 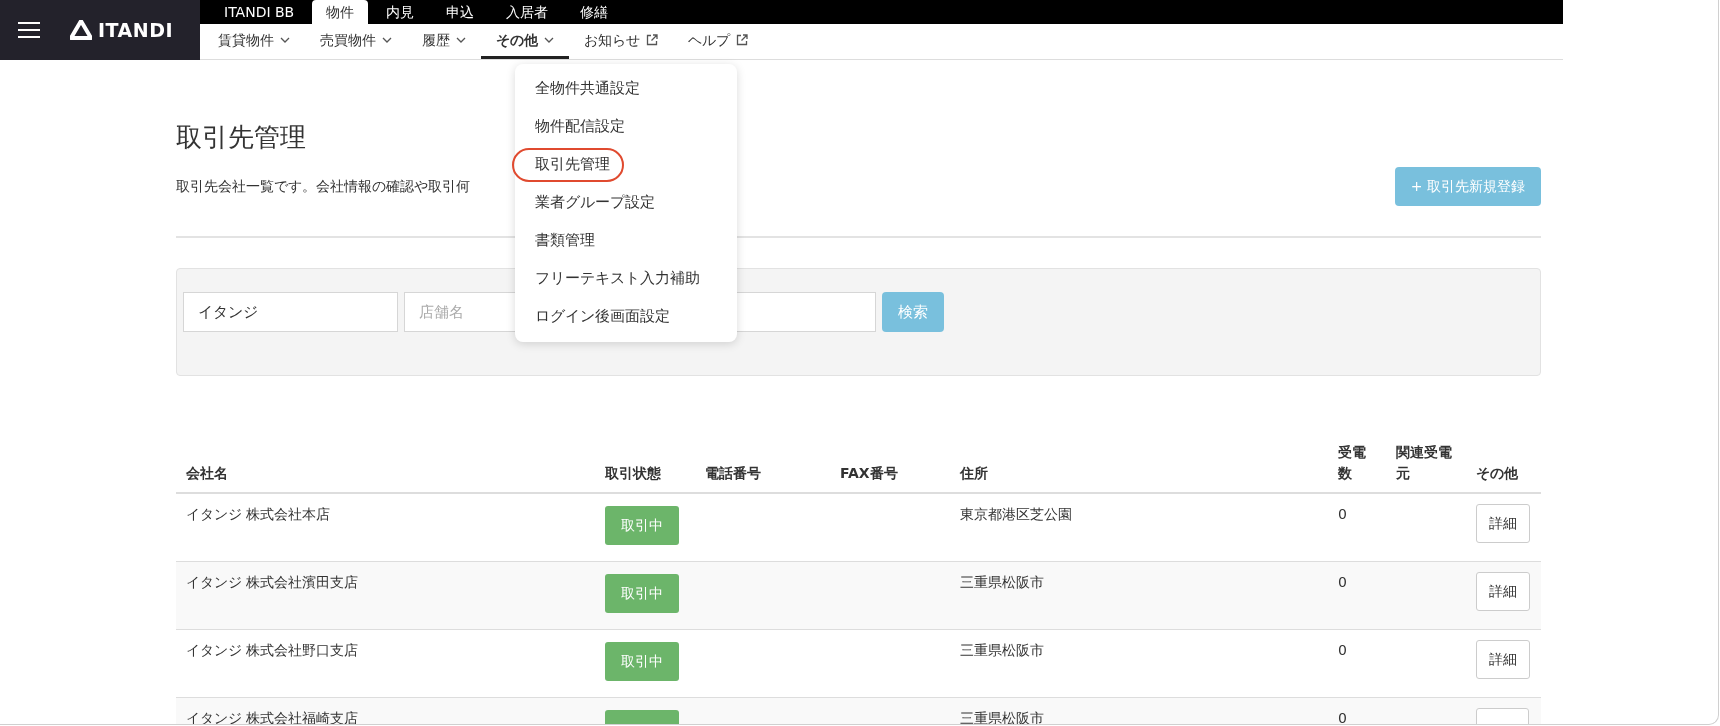 What do you see at coordinates (385, 710) in the screenshot?
I see `company-name: イタンジ 株式会社福崎支店` at bounding box center [385, 710].